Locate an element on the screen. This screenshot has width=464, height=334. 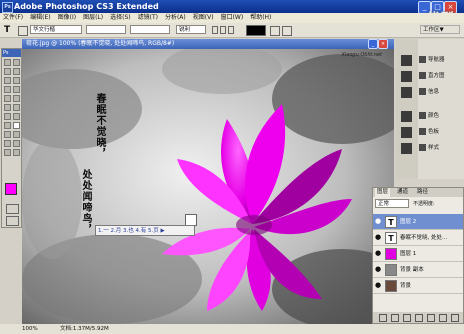
navigator-panel-icon is located at coordinates (406, 60).